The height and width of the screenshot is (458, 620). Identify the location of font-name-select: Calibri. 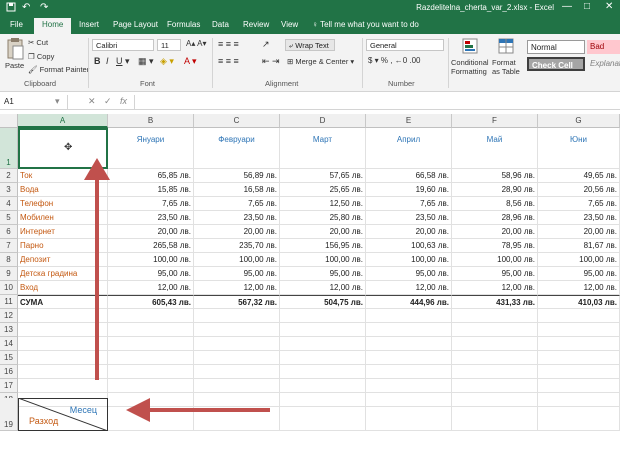
(123, 45).